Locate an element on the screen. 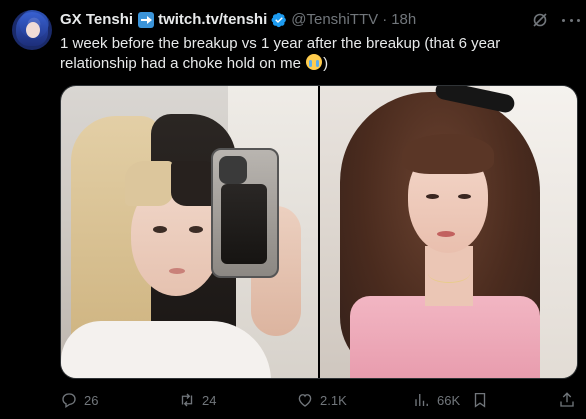  bookmark-icon is located at coordinates (480, 400).